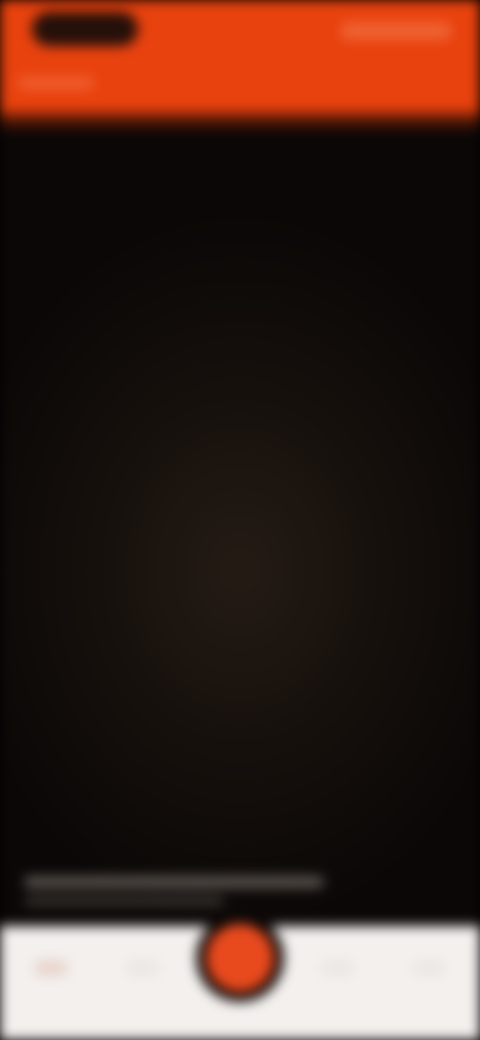  What do you see at coordinates (85, 29) in the screenshot?
I see `app-logo-icon` at bounding box center [85, 29].